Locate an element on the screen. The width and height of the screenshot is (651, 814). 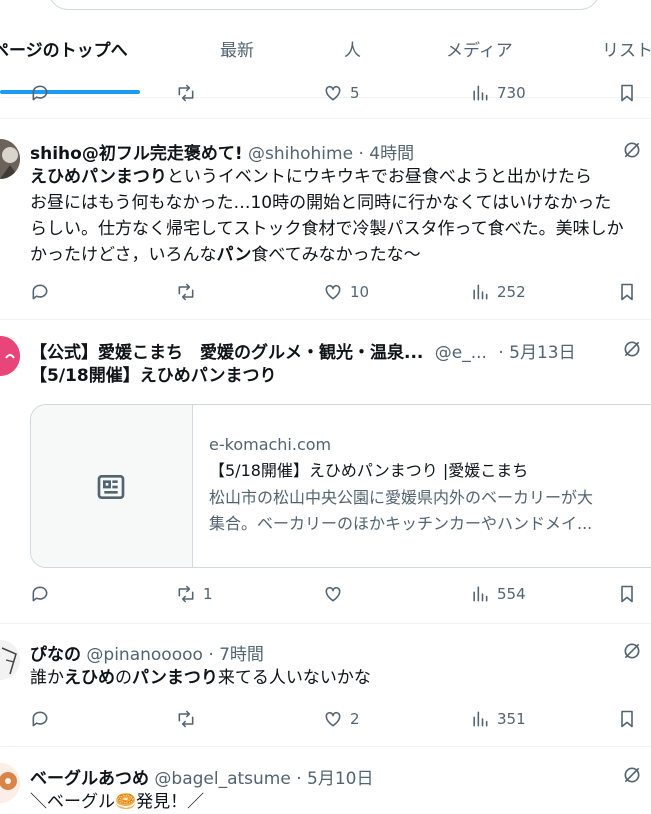
tab-latest: 最新 is located at coordinates (237, 48).